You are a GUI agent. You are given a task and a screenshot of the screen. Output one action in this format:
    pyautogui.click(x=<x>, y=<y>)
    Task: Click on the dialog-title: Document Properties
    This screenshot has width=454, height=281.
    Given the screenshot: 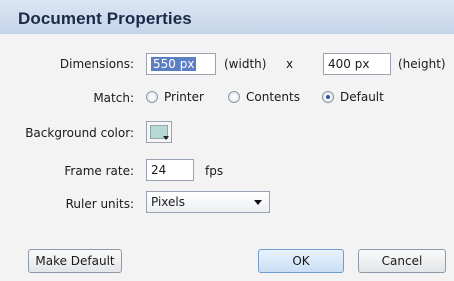 What is the action you would take?
    pyautogui.click(x=105, y=18)
    